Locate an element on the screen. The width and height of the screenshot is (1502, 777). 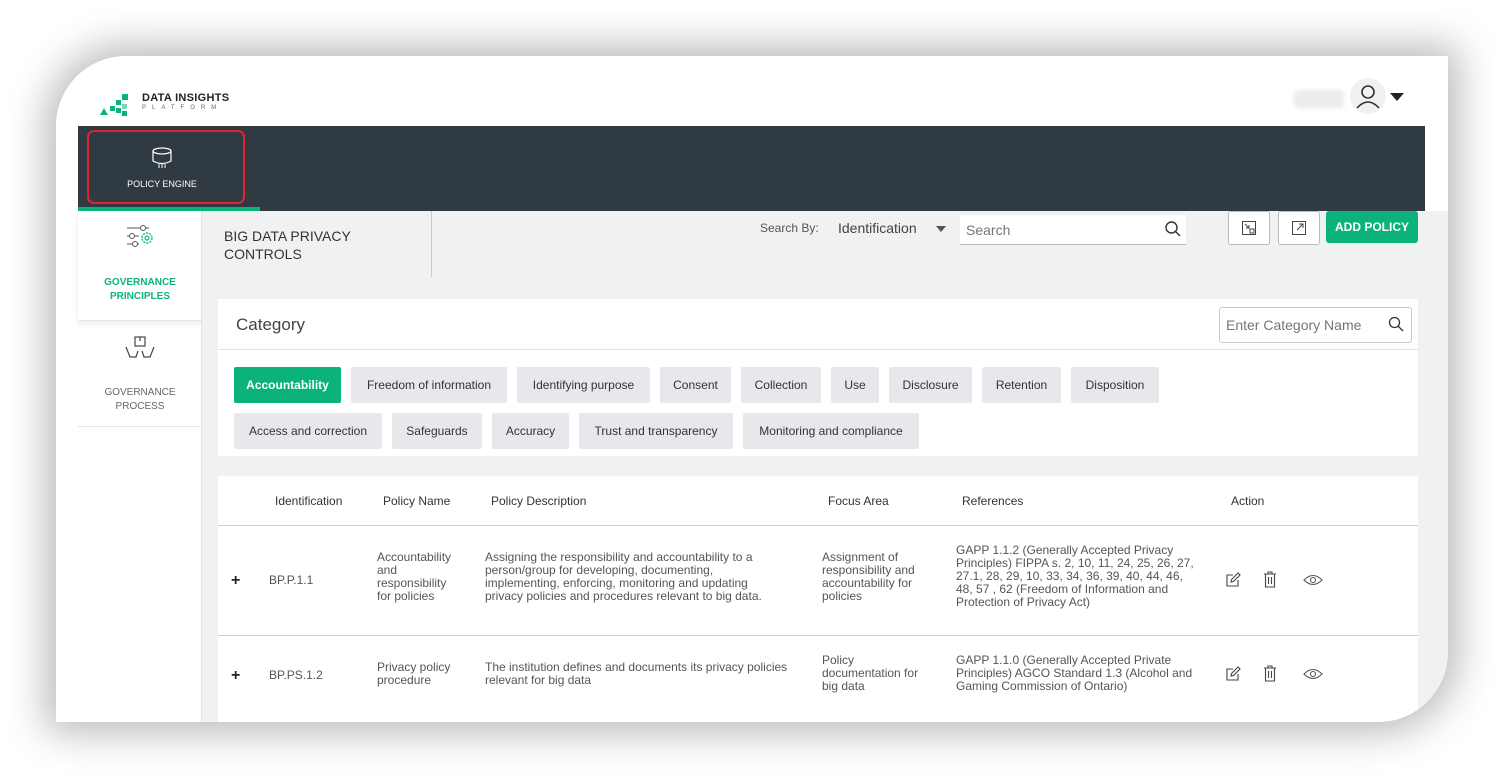
user-menu-caret-icon is located at coordinates (1397, 97).